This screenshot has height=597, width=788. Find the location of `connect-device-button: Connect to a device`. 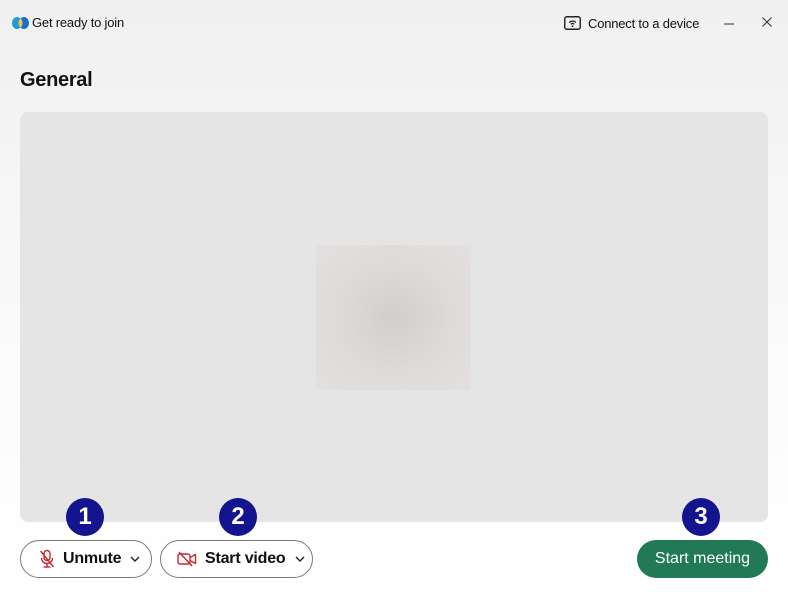

connect-device-button: Connect to a device is located at coordinates (631, 23).